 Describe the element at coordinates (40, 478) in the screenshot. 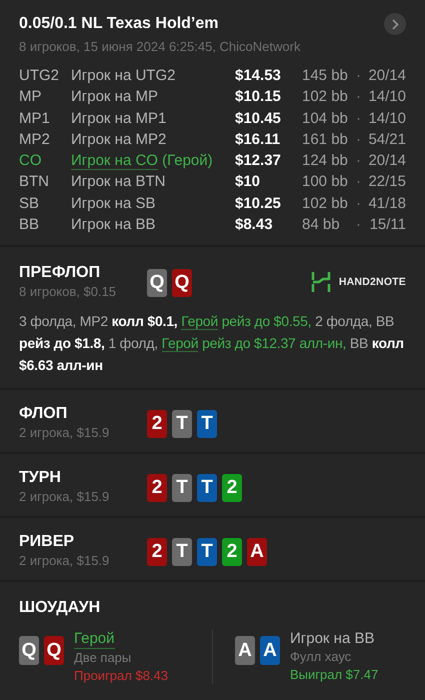

I see `street-title: ТУРН` at that location.